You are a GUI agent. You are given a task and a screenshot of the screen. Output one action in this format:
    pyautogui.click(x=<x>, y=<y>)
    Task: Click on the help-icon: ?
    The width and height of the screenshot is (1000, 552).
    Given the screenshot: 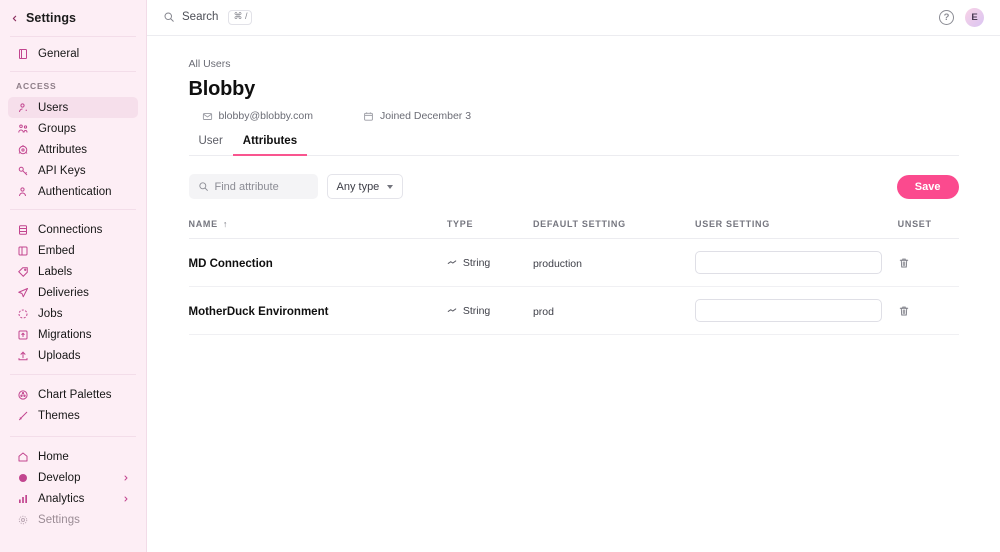 What is the action you would take?
    pyautogui.click(x=946, y=17)
    